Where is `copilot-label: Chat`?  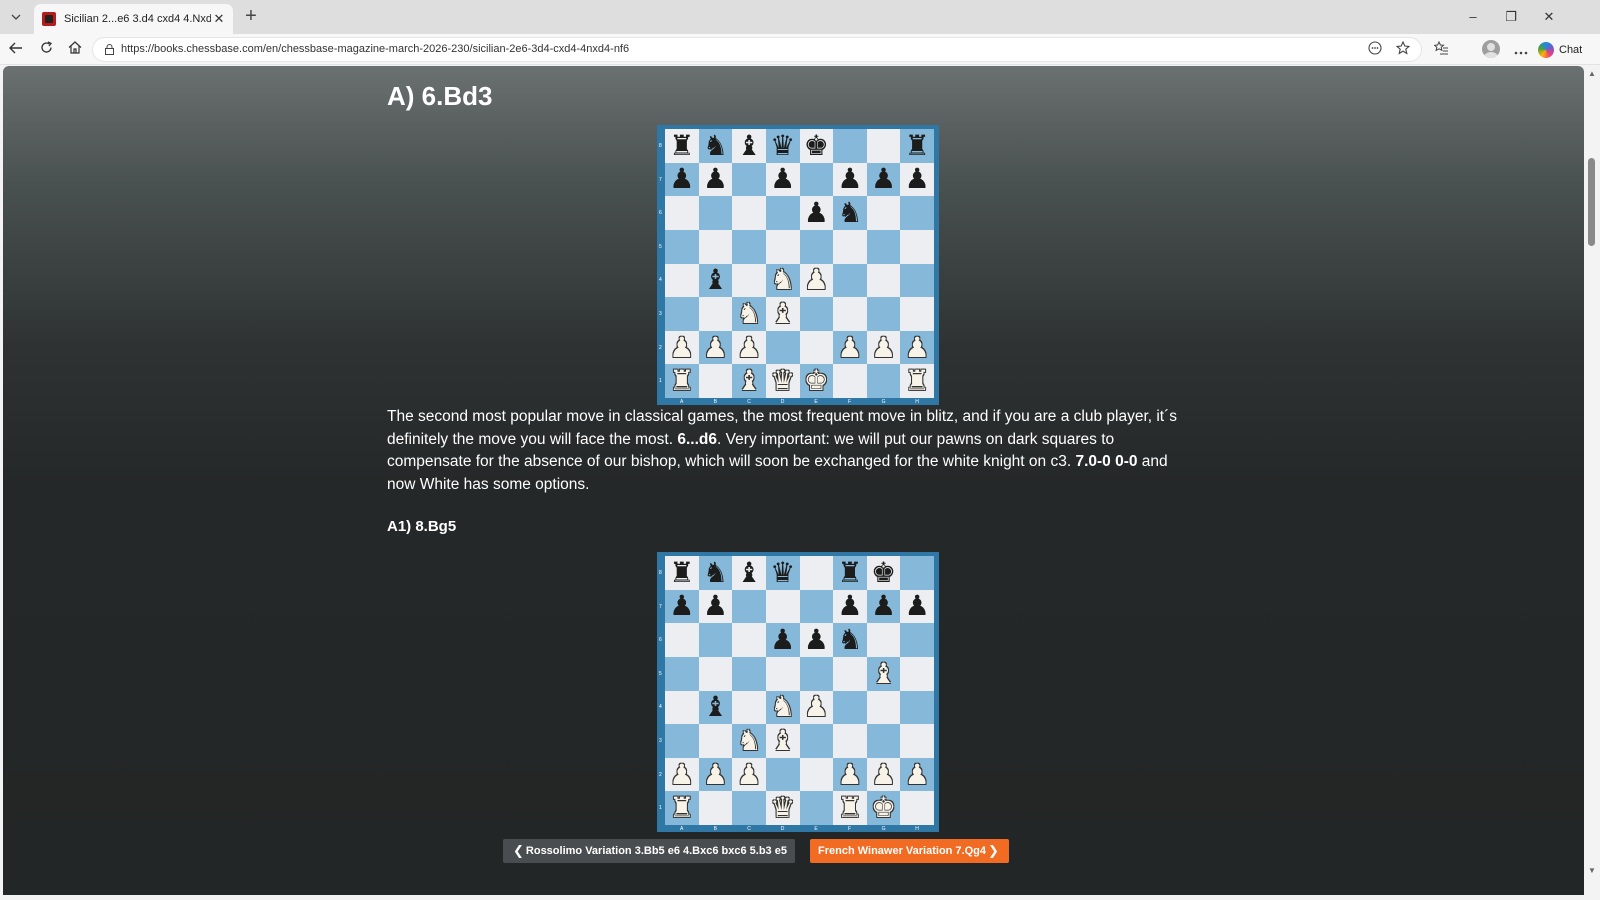 copilot-label: Chat is located at coordinates (1571, 50).